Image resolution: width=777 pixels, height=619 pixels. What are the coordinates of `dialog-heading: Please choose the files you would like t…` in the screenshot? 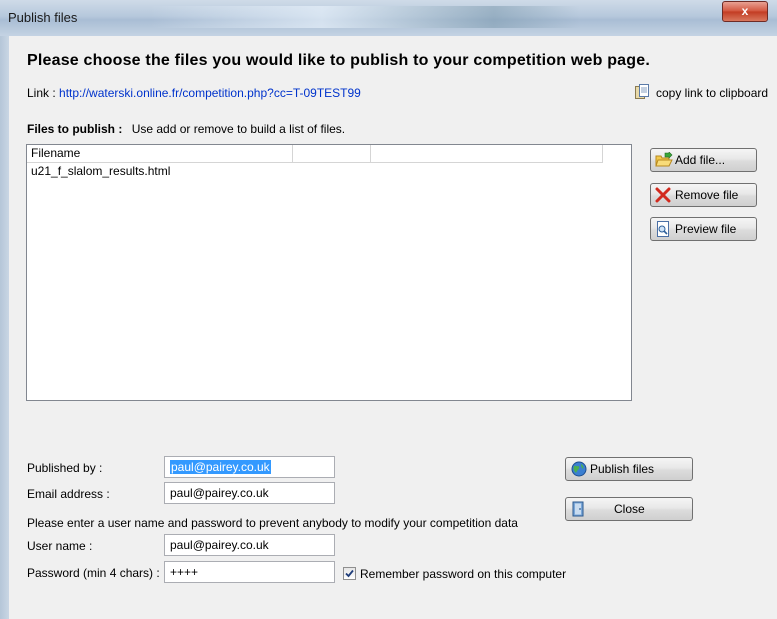 It's located at (339, 60).